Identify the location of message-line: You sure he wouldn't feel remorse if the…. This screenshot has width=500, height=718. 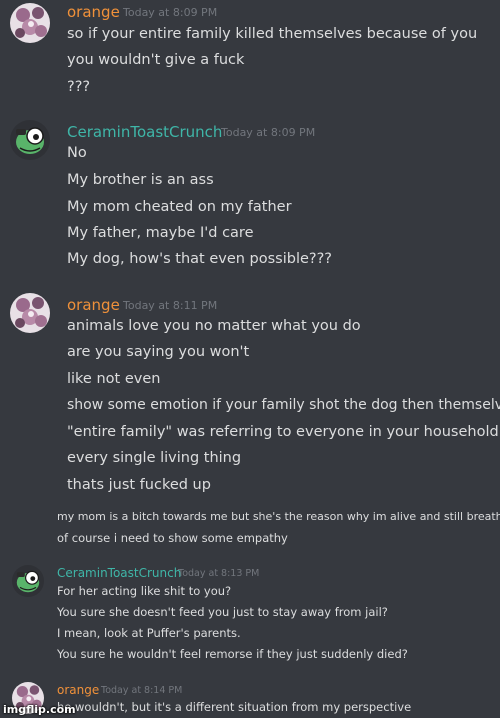
(232, 654).